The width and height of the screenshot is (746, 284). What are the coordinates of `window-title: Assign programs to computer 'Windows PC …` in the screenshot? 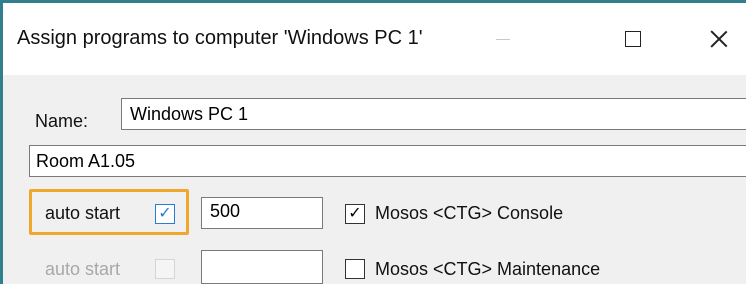 It's located at (220, 38).